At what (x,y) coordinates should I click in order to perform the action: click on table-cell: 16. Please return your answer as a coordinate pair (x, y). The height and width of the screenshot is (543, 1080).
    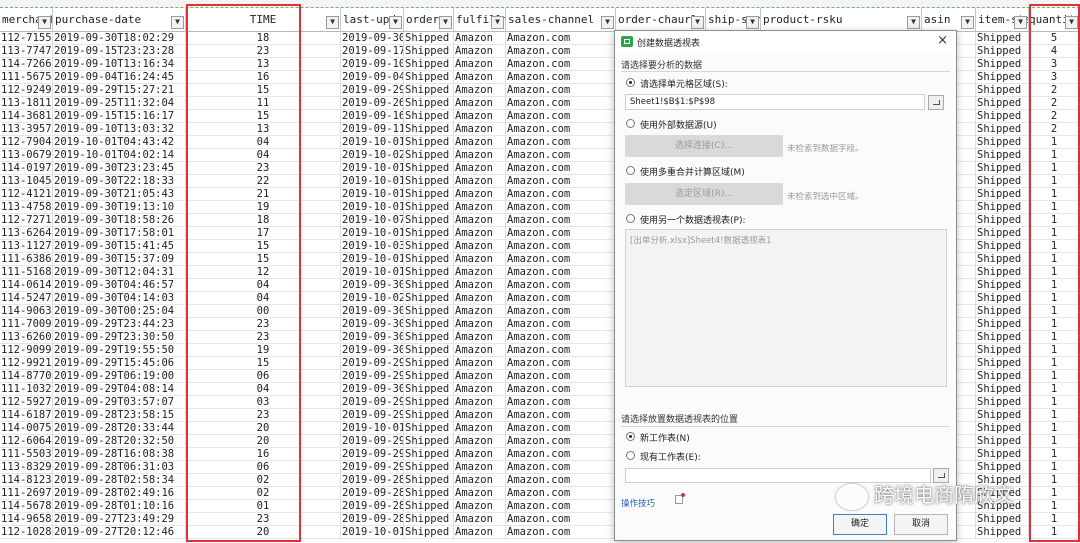
    Looking at the image, I should click on (263, 77).